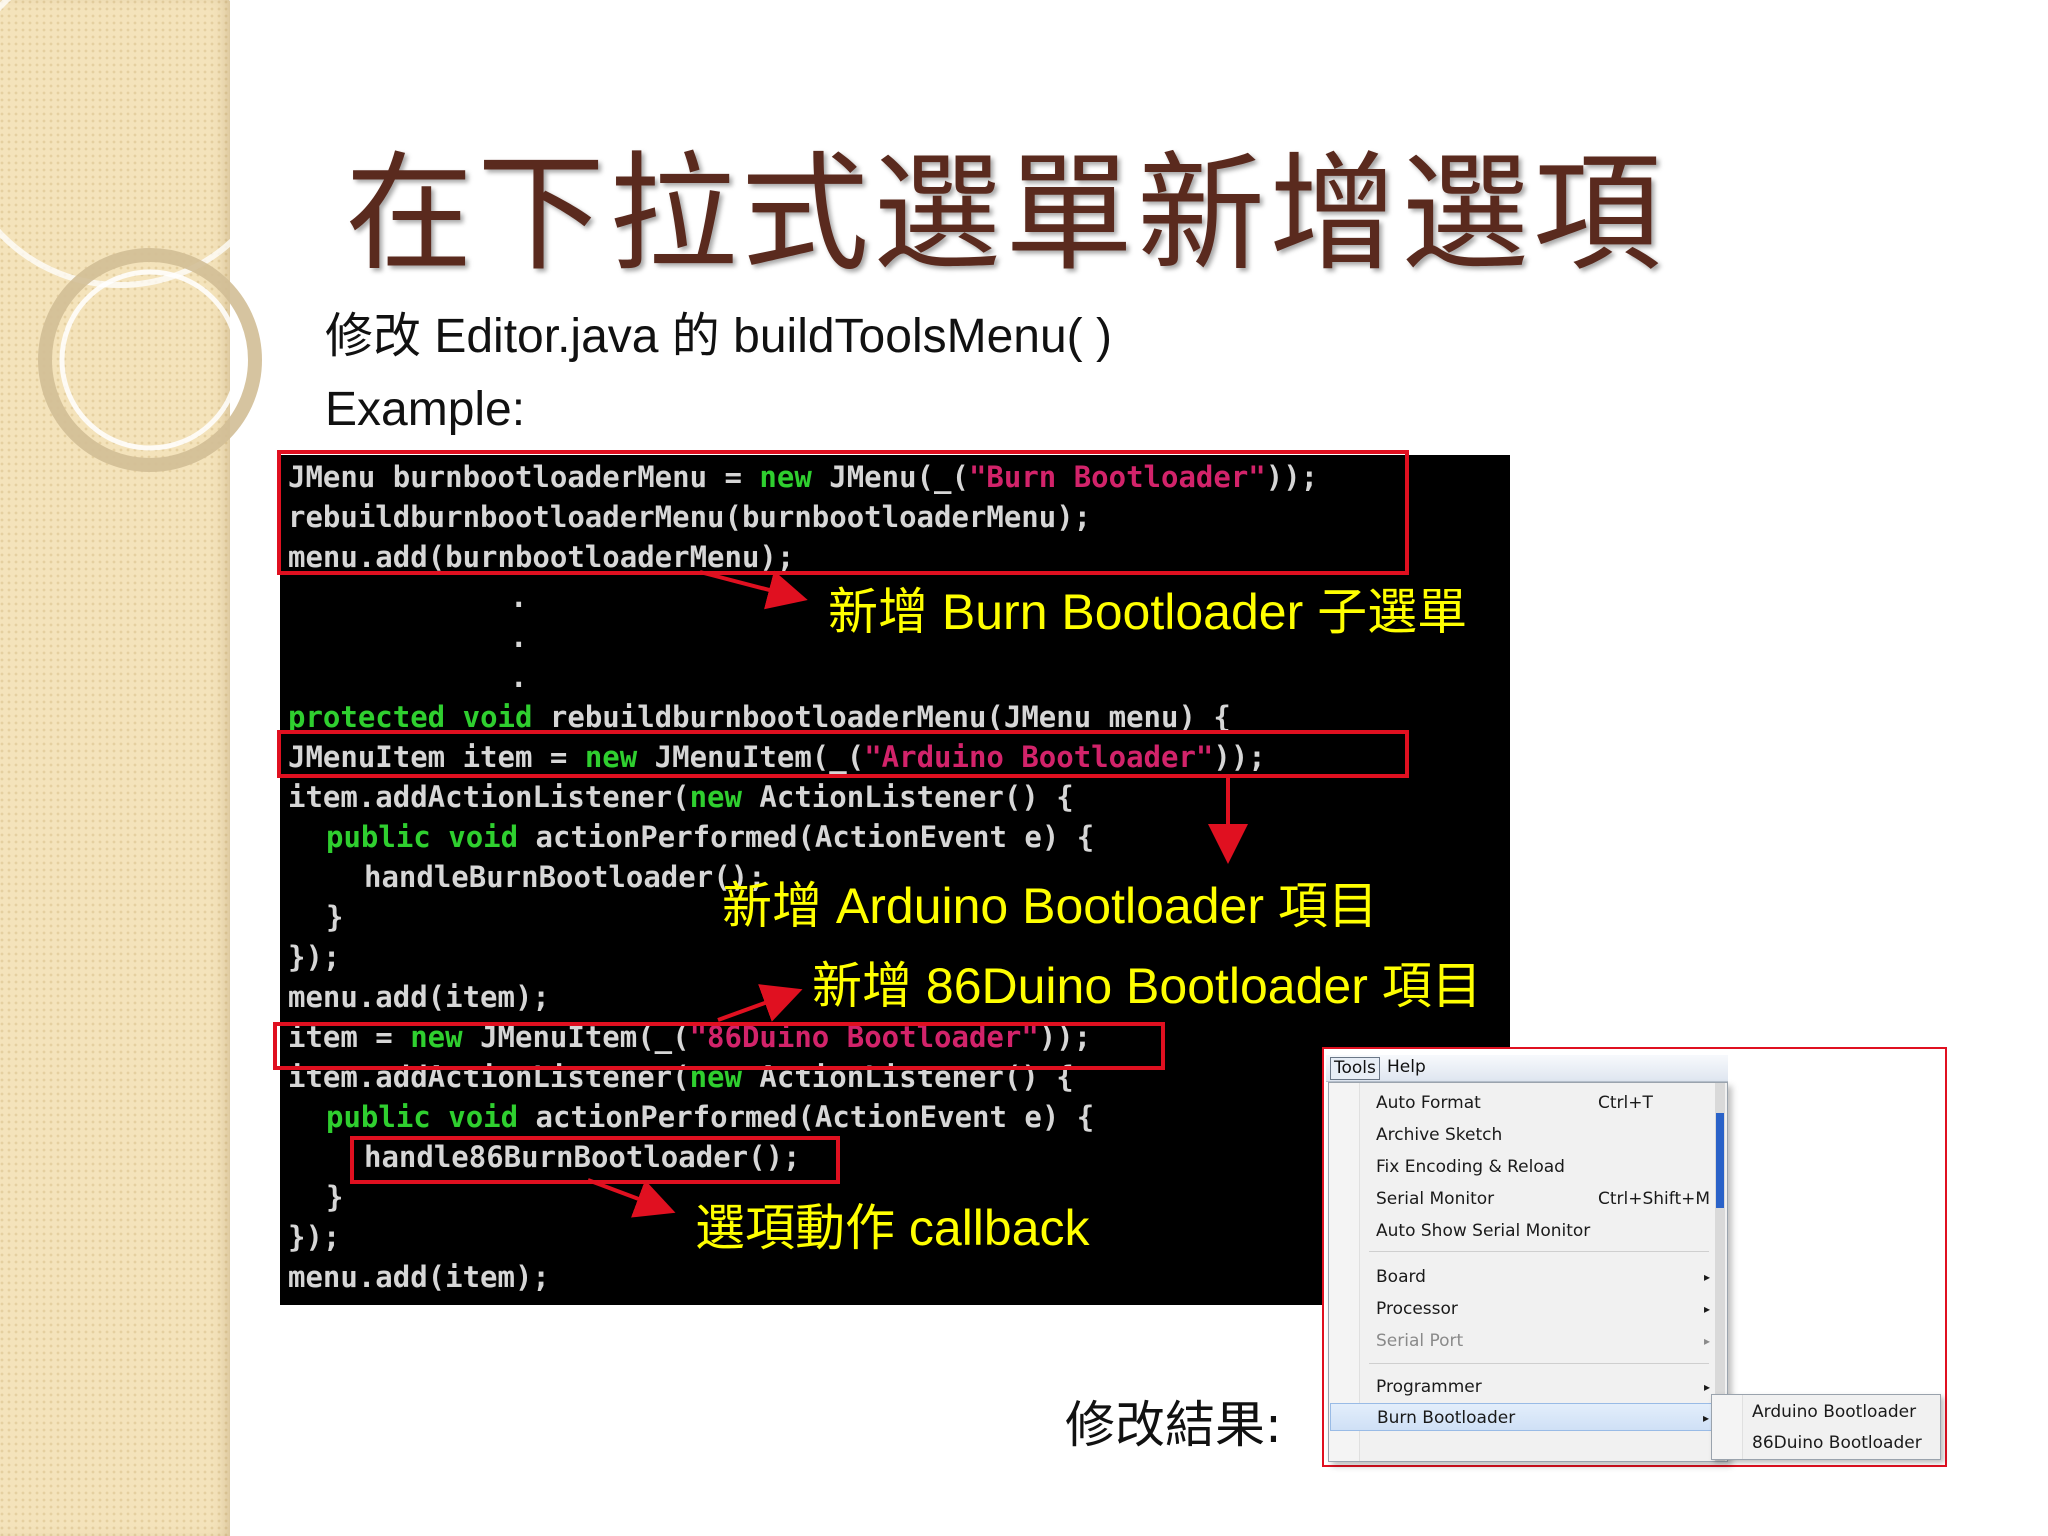 The image size is (2048, 1536). Describe the element at coordinates (1522, 1417) in the screenshot. I see `menu-item-burn-bootloader: Burn Bootloader ▸` at that location.